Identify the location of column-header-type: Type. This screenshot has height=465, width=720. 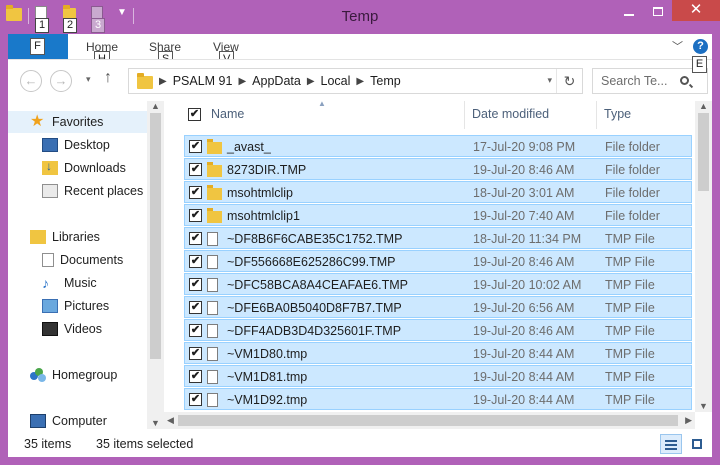
(617, 114).